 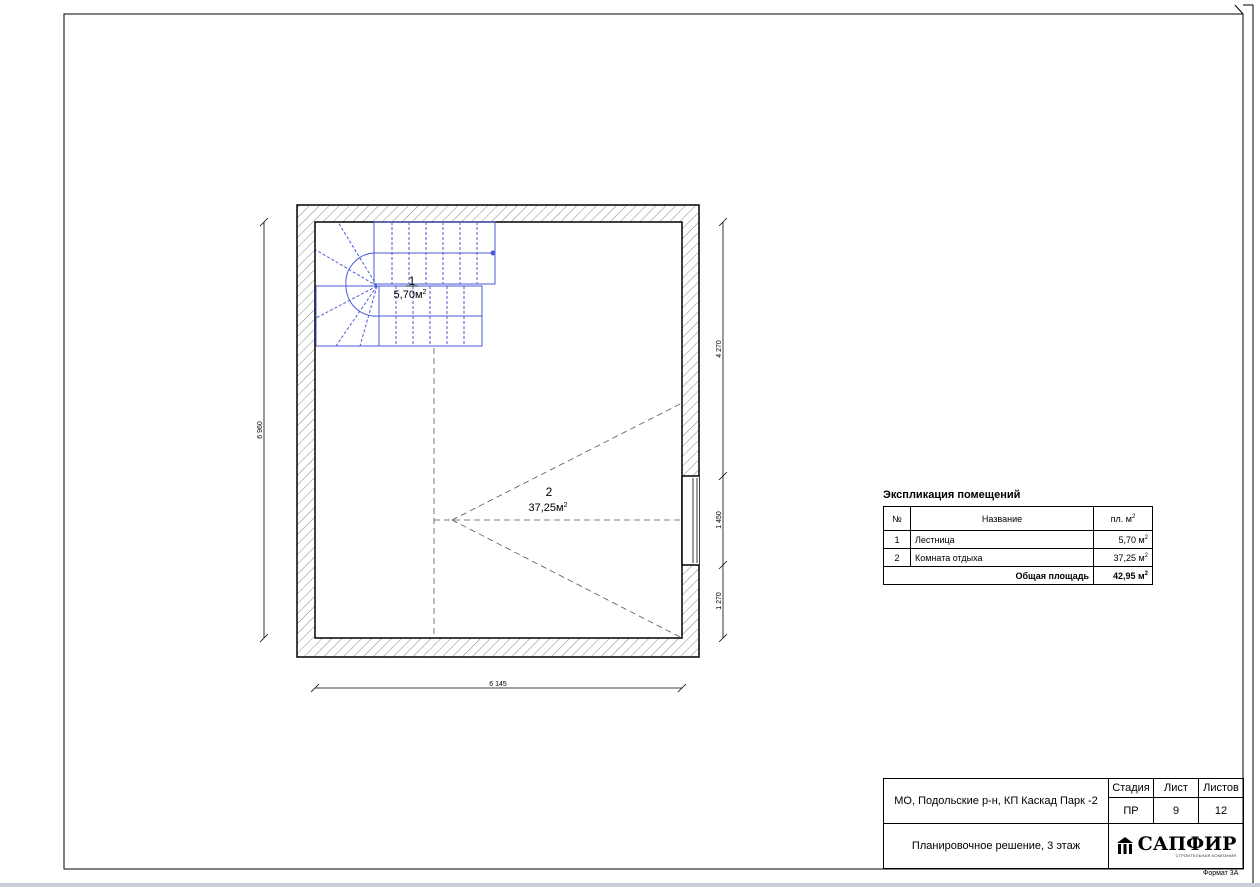 I want to click on explication-header-row: № Название пл. м2, so click(x=1018, y=518).